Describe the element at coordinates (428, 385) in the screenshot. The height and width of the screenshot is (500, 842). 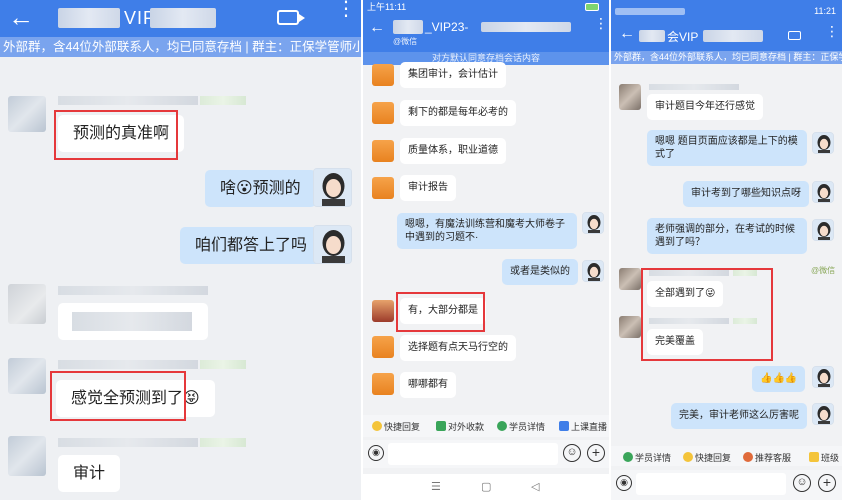
I see `message-bubble: 哪哪都有` at that location.